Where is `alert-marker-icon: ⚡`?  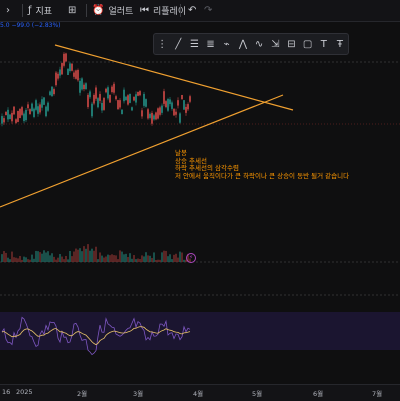 alert-marker-icon: ⚡ is located at coordinates (191, 258).